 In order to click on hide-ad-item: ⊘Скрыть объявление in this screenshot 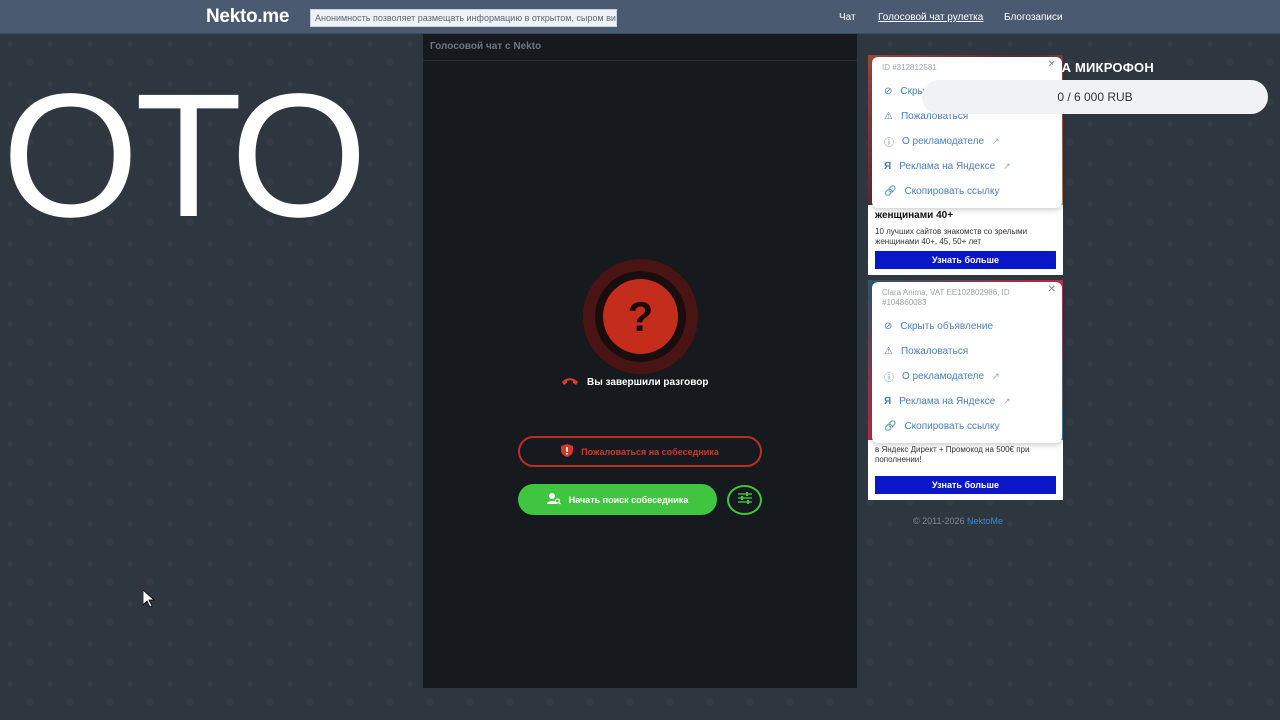, I will do `click(967, 326)`.